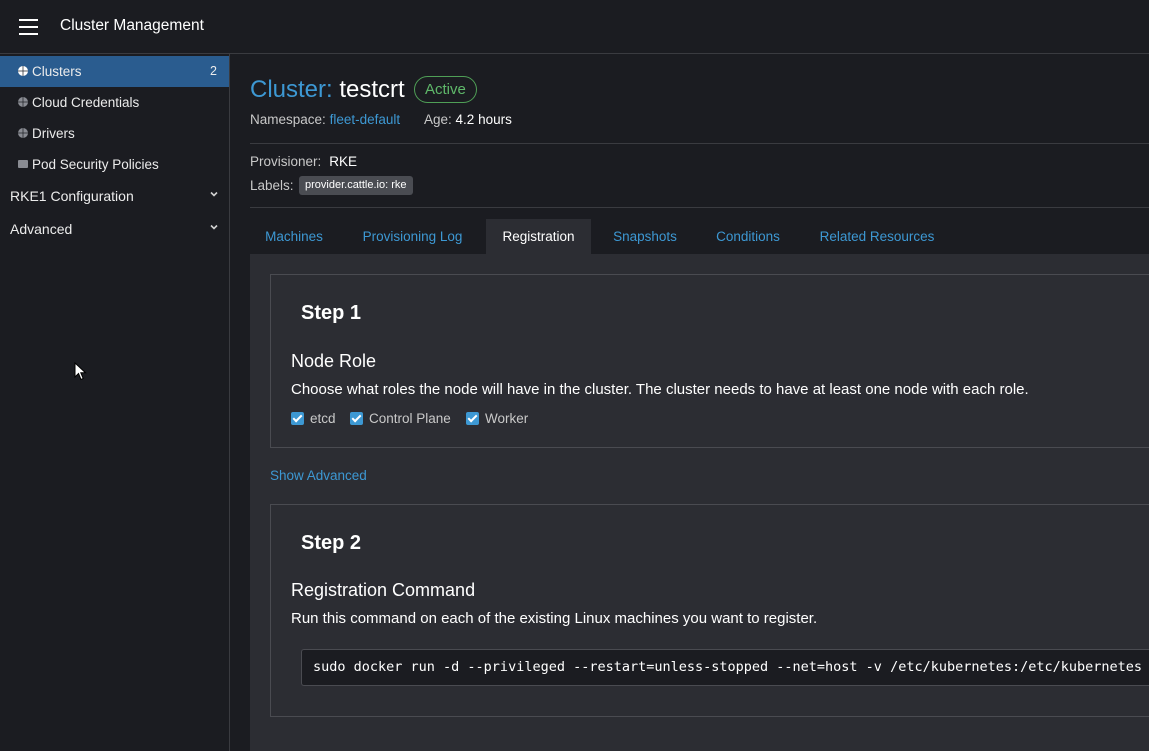  I want to click on show-advanced-link: Show Advanced, so click(318, 475).